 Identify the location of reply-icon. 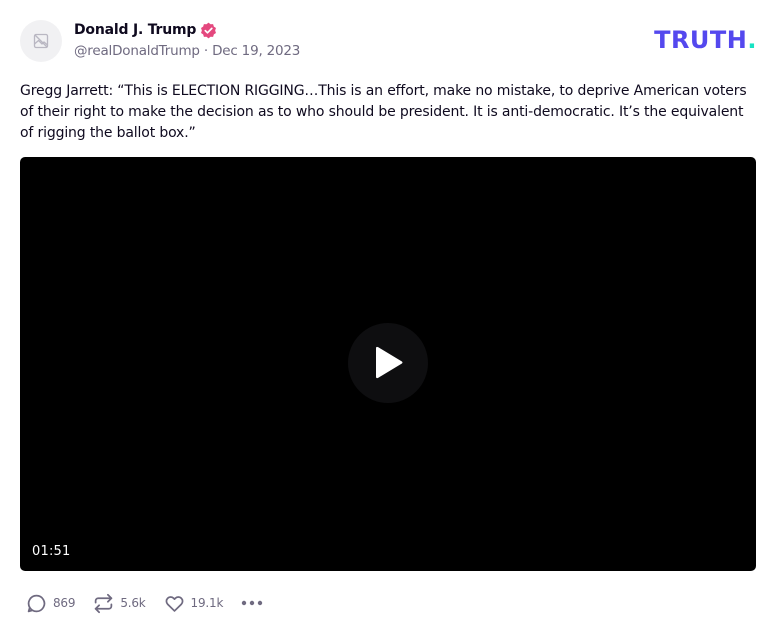
(36, 603).